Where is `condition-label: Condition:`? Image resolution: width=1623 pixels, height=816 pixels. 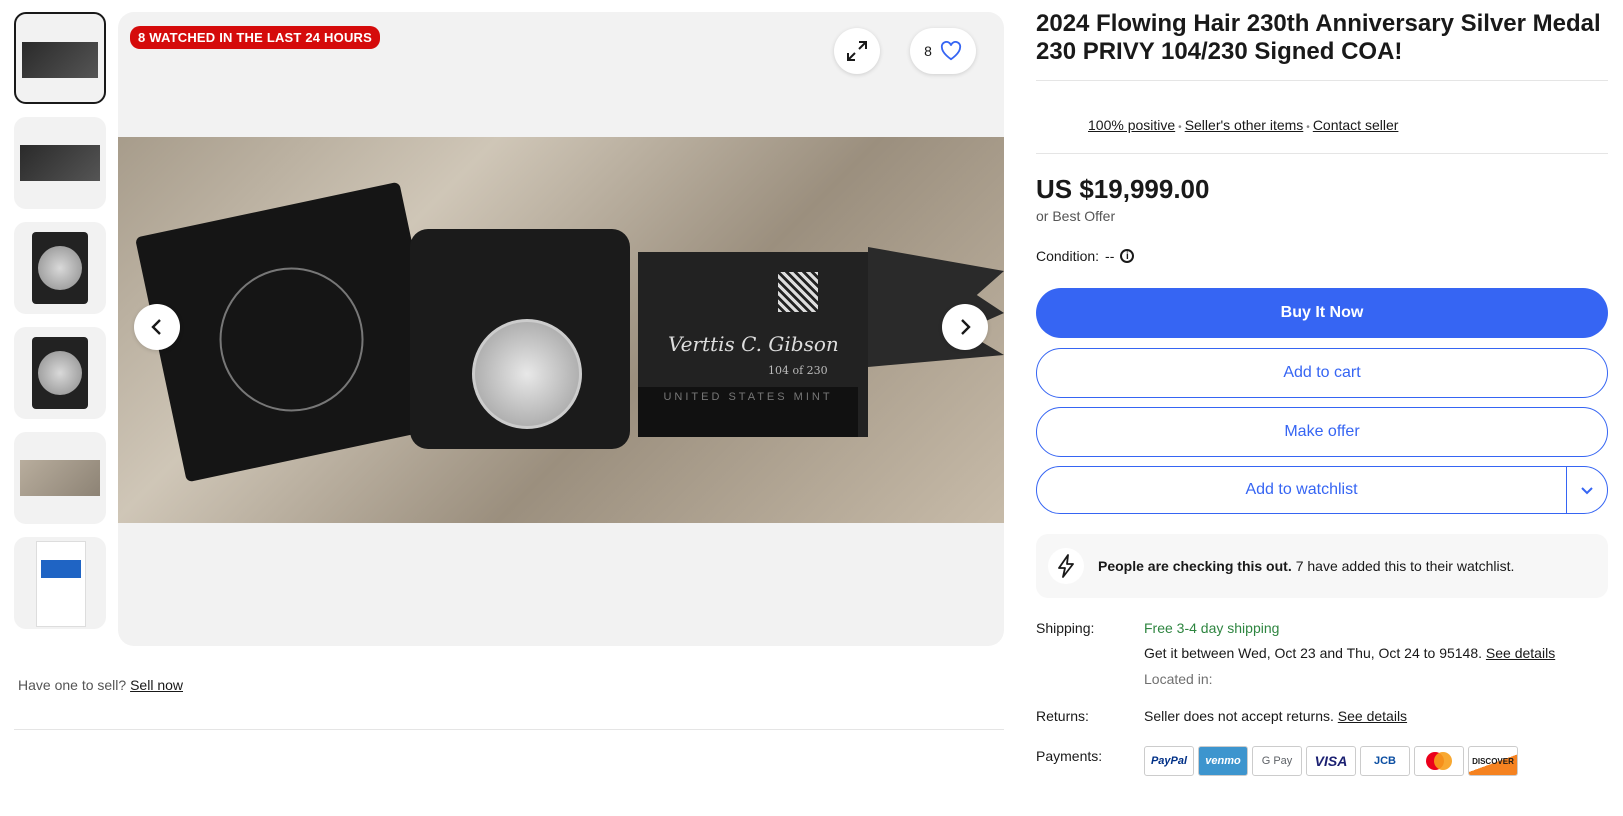 condition-label: Condition: is located at coordinates (1068, 256).